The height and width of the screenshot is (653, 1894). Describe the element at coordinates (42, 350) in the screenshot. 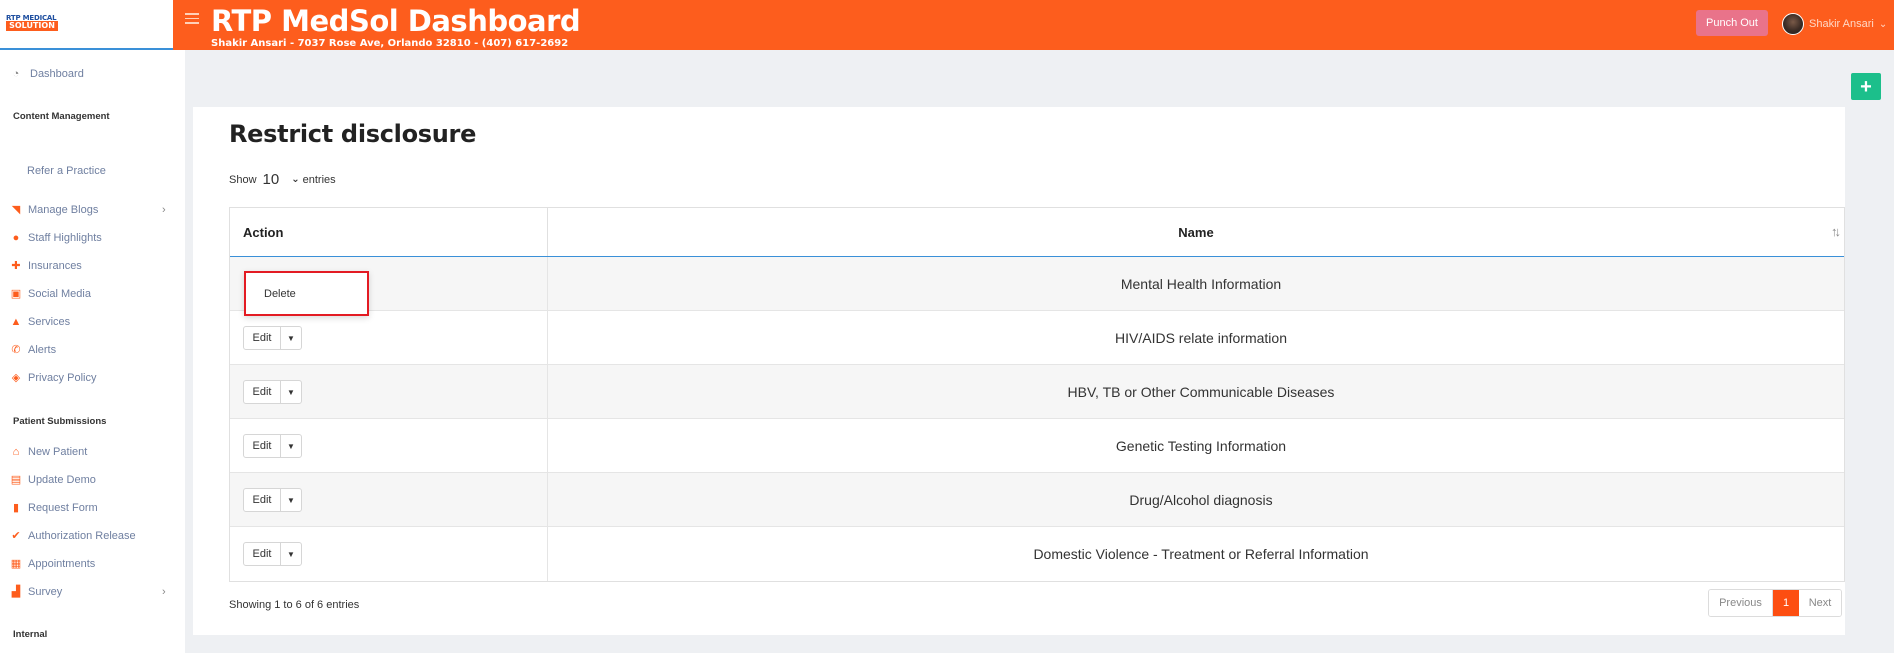

I see `sidebar-item-label: Alerts` at that location.